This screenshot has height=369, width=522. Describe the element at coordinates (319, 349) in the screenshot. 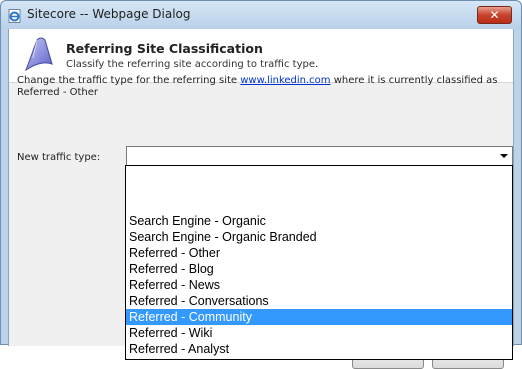

I see `dropdown-option-referred-analyst: Referred - Analyst` at that location.